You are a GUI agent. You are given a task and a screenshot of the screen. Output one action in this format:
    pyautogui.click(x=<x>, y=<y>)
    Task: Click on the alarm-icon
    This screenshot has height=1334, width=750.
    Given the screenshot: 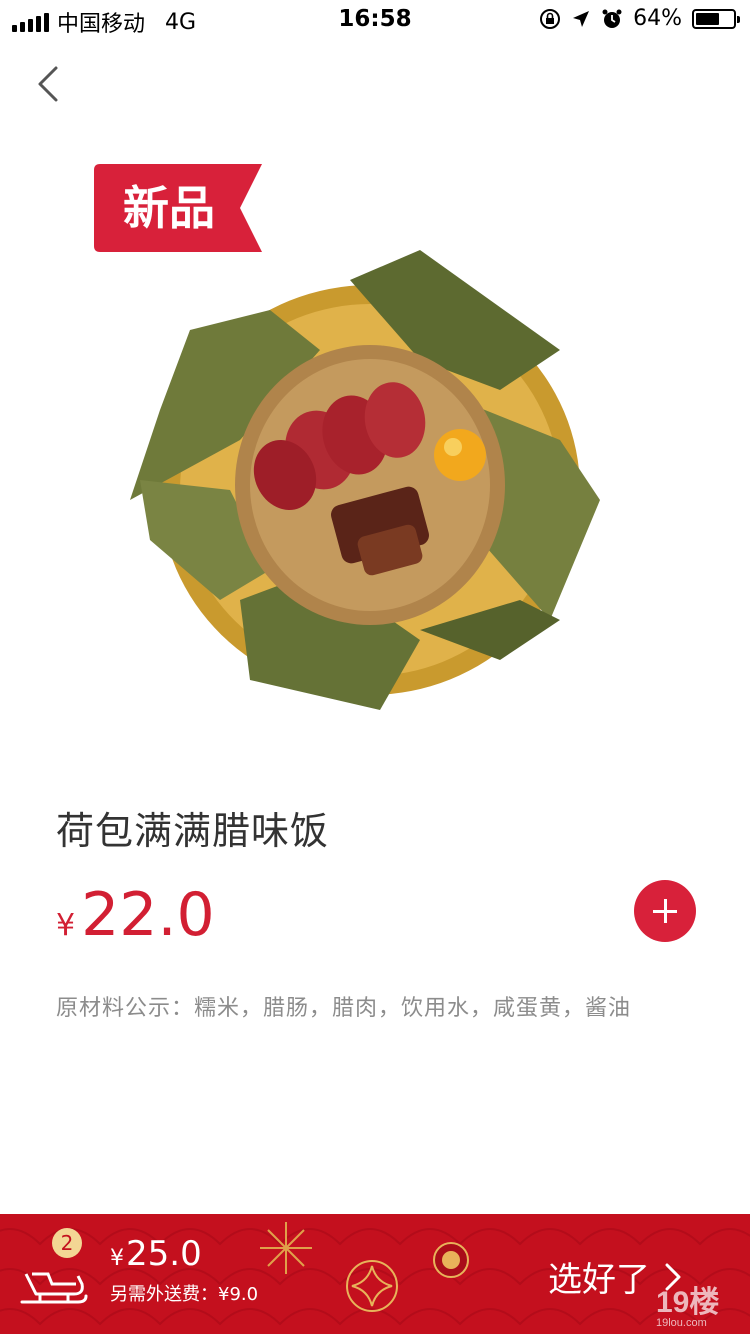 What is the action you would take?
    pyautogui.click(x=612, y=18)
    